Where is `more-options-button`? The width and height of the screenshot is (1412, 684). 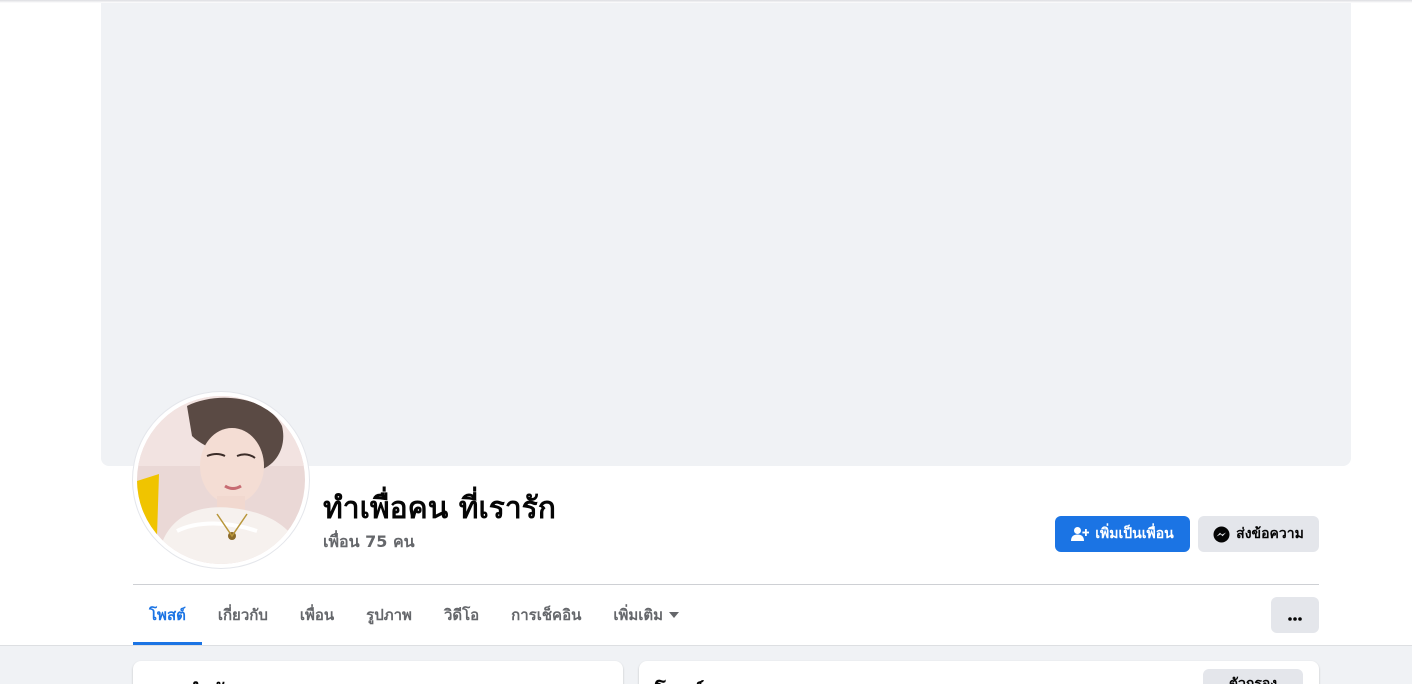 more-options-button is located at coordinates (1295, 615).